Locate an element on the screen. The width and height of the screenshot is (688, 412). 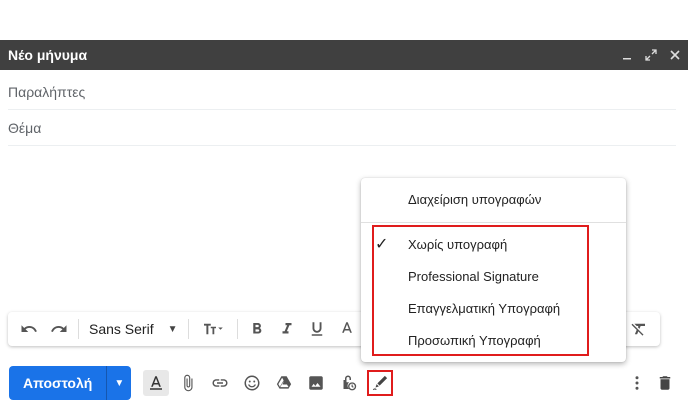
minimize-icon is located at coordinates (627, 55).